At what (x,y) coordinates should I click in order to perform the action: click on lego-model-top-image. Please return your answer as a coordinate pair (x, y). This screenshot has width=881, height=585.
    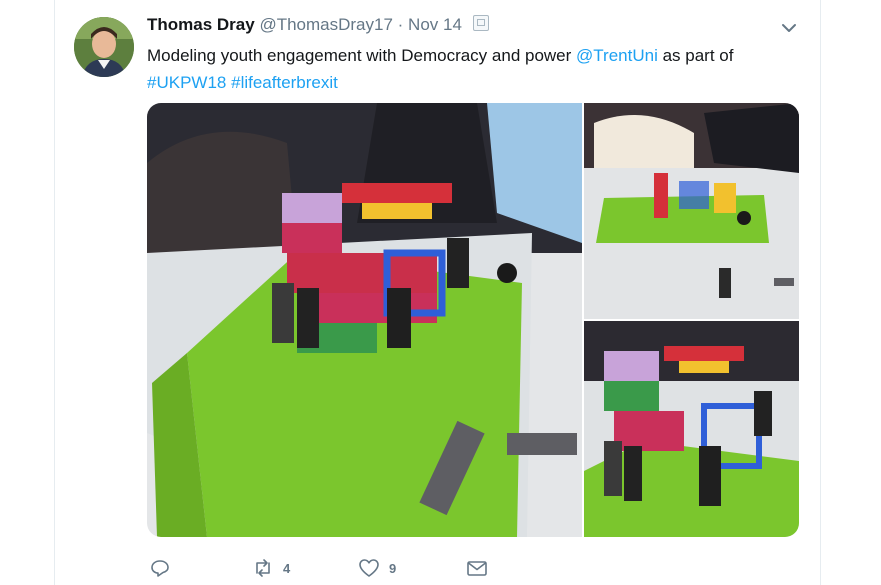
    Looking at the image, I should click on (691, 211).